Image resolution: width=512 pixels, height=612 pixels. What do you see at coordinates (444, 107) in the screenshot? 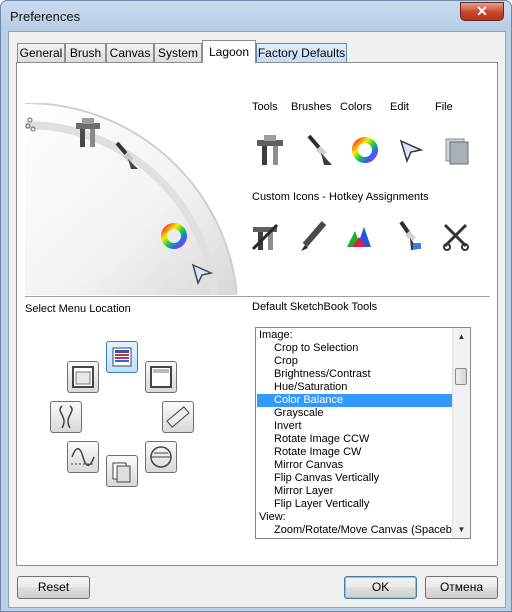
I see `header-file: File` at bounding box center [444, 107].